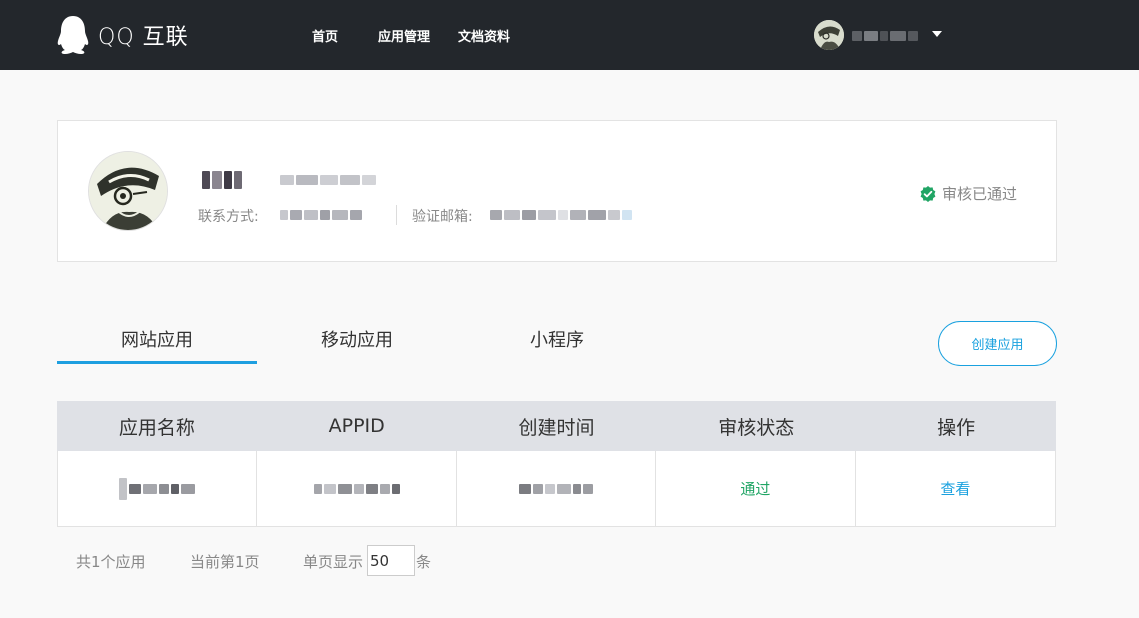 The height and width of the screenshot is (618, 1139). Describe the element at coordinates (404, 35) in the screenshot. I see `nav-app-management: 应用管理` at that location.